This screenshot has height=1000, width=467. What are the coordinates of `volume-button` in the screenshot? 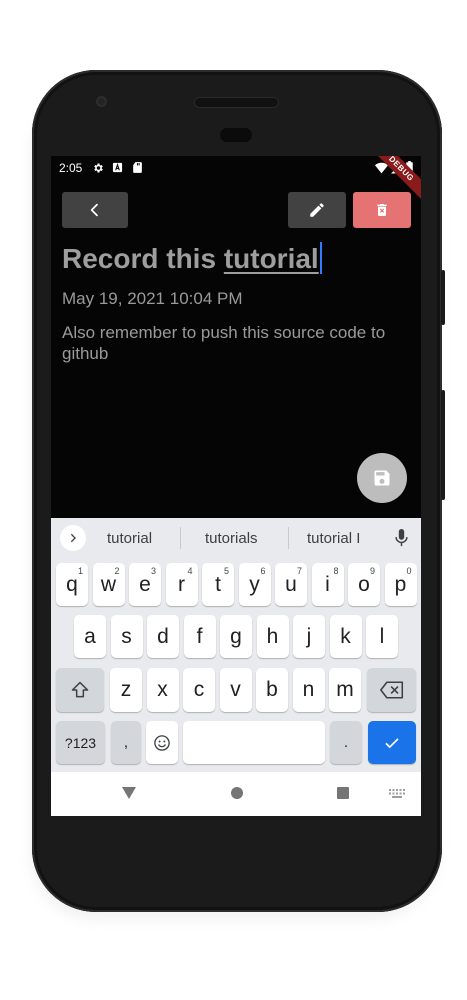 It's located at (443, 445).